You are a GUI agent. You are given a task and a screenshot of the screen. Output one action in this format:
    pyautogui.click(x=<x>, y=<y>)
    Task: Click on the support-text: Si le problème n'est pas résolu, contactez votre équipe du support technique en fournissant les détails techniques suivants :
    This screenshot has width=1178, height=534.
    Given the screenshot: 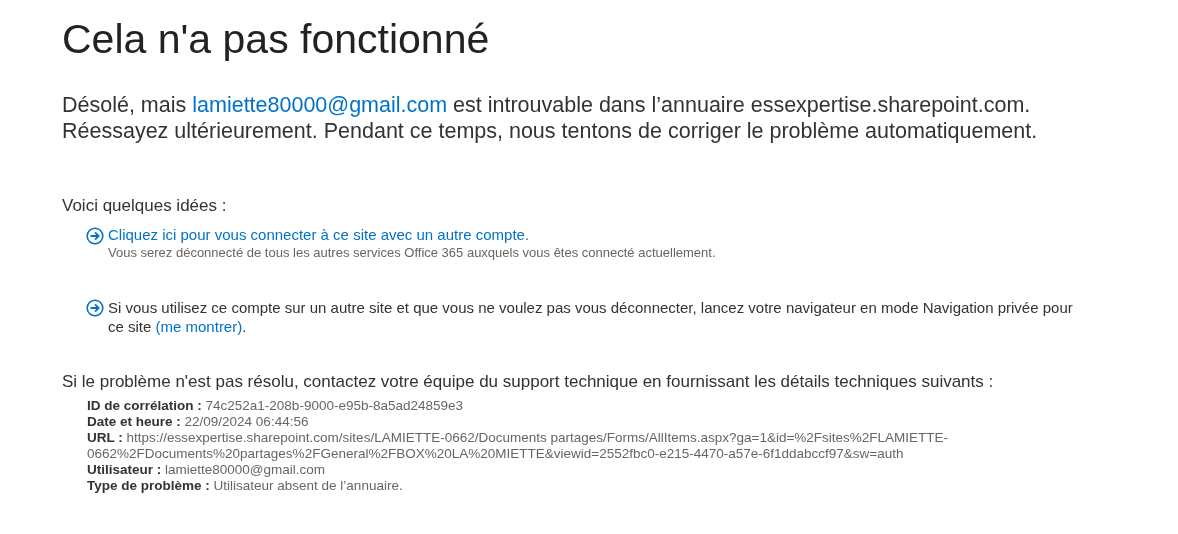 What is the action you would take?
    pyautogui.click(x=528, y=382)
    